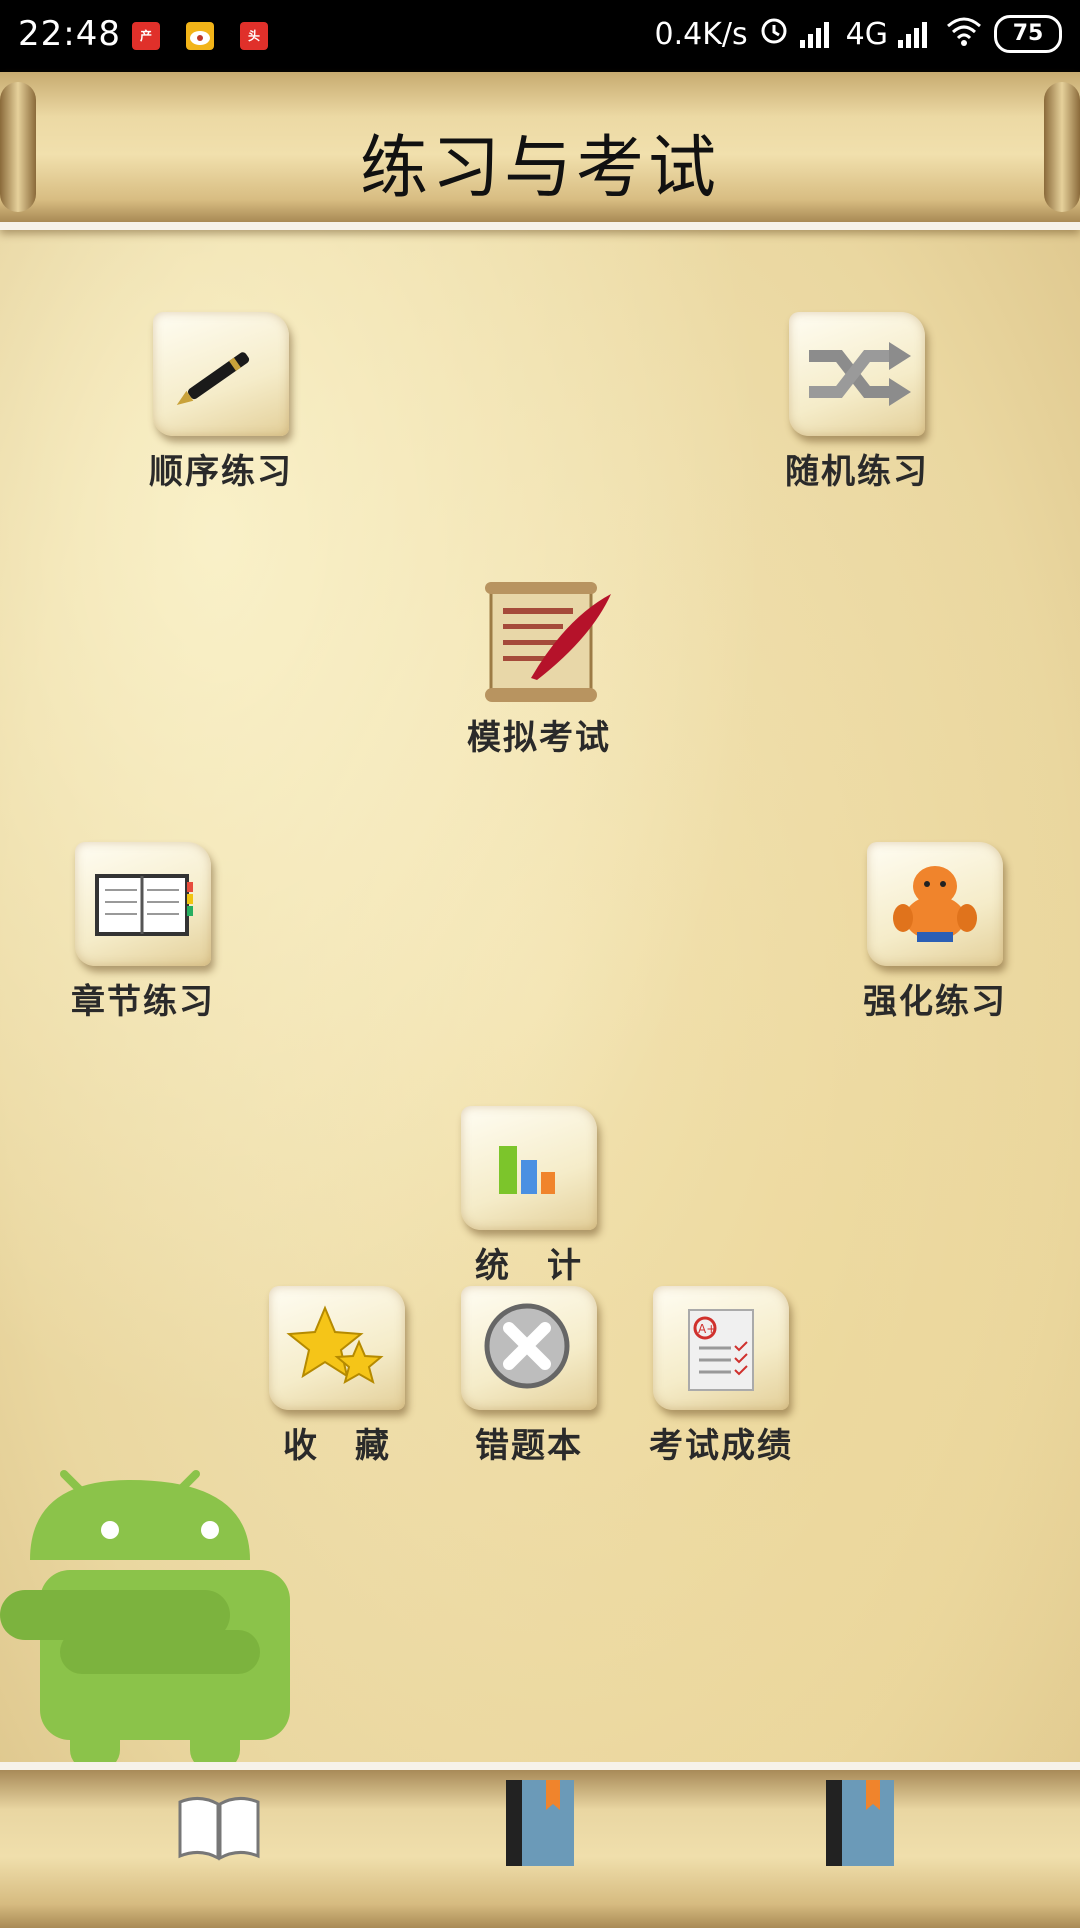 This screenshot has width=1080, height=1928. What do you see at coordinates (529, 1266) in the screenshot?
I see `statistics-label: 统 计` at bounding box center [529, 1266].